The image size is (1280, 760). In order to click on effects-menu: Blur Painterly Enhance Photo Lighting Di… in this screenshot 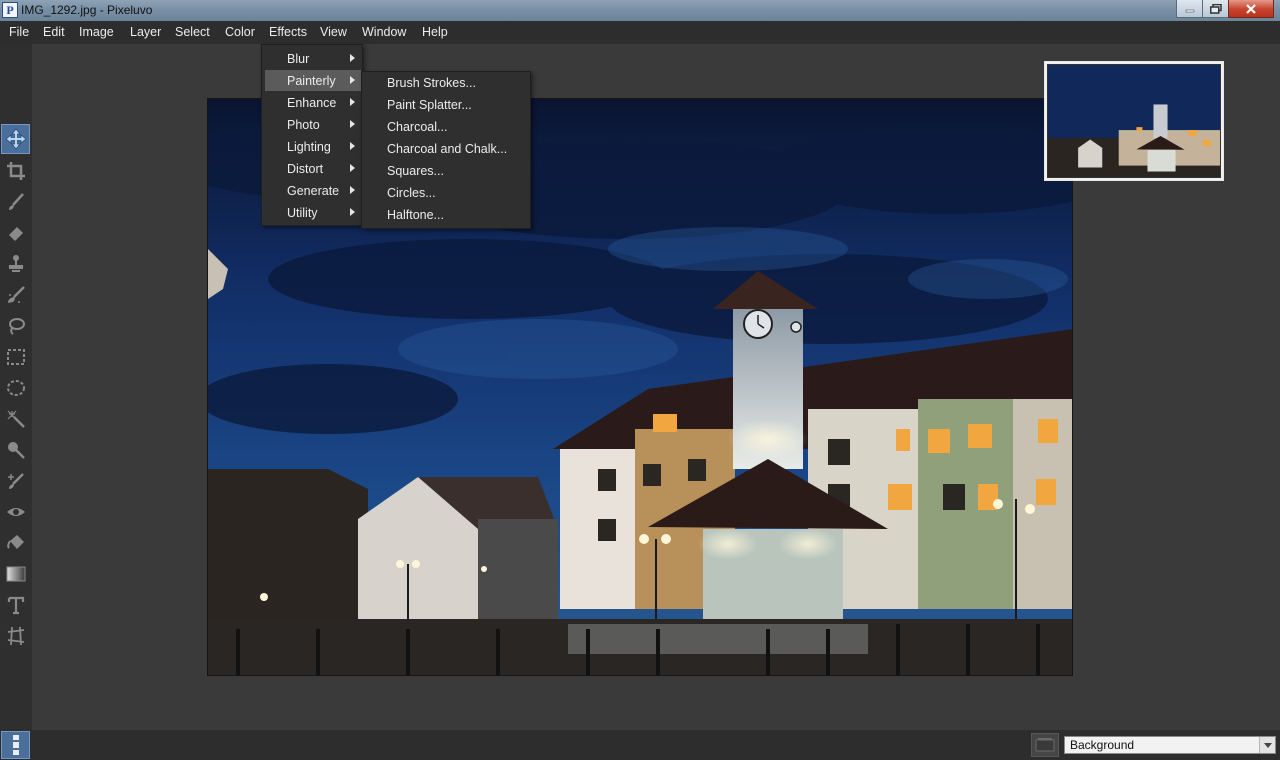, I will do `click(312, 135)`.